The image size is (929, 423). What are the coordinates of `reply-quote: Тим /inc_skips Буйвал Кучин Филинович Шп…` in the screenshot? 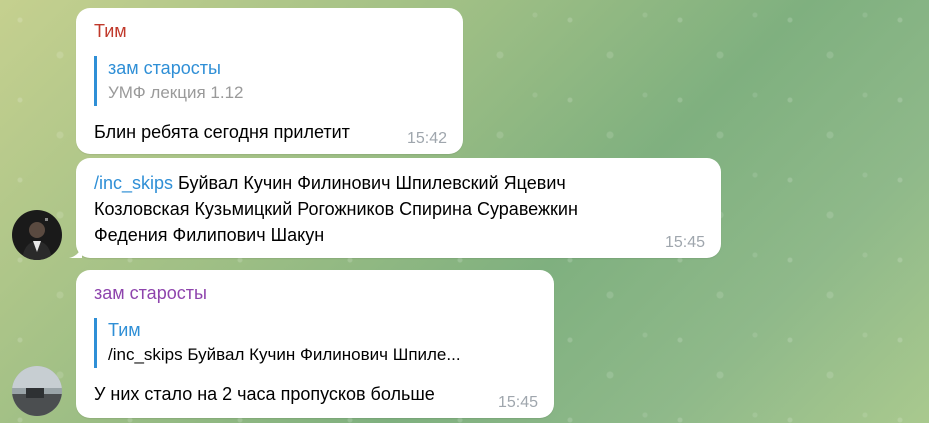 It's located at (315, 343).